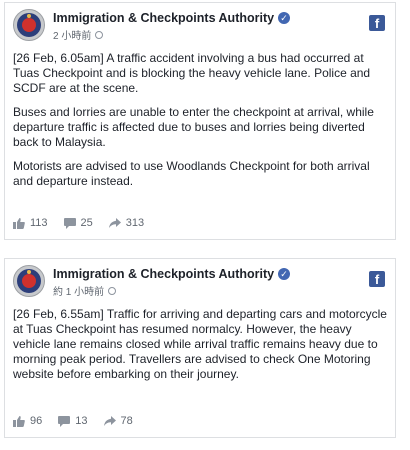 The width and height of the screenshot is (410, 450). I want to click on post-stats: 96 13 78, so click(81, 421).